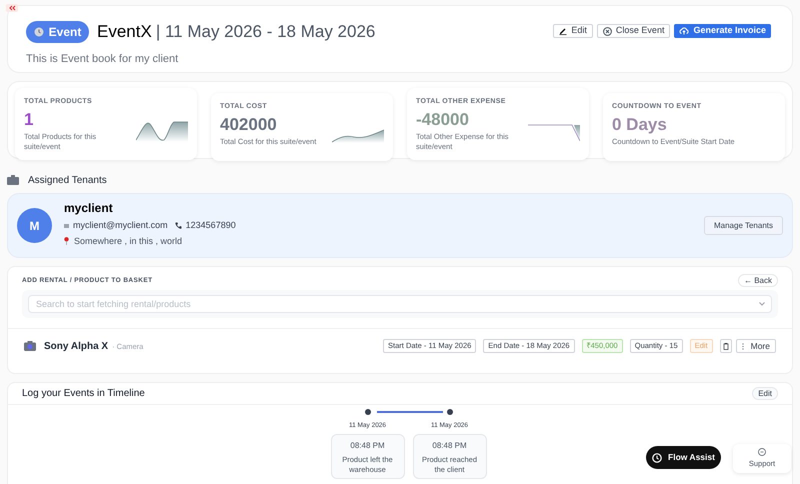 The image size is (800, 484). I want to click on phone-icon, so click(178, 226).